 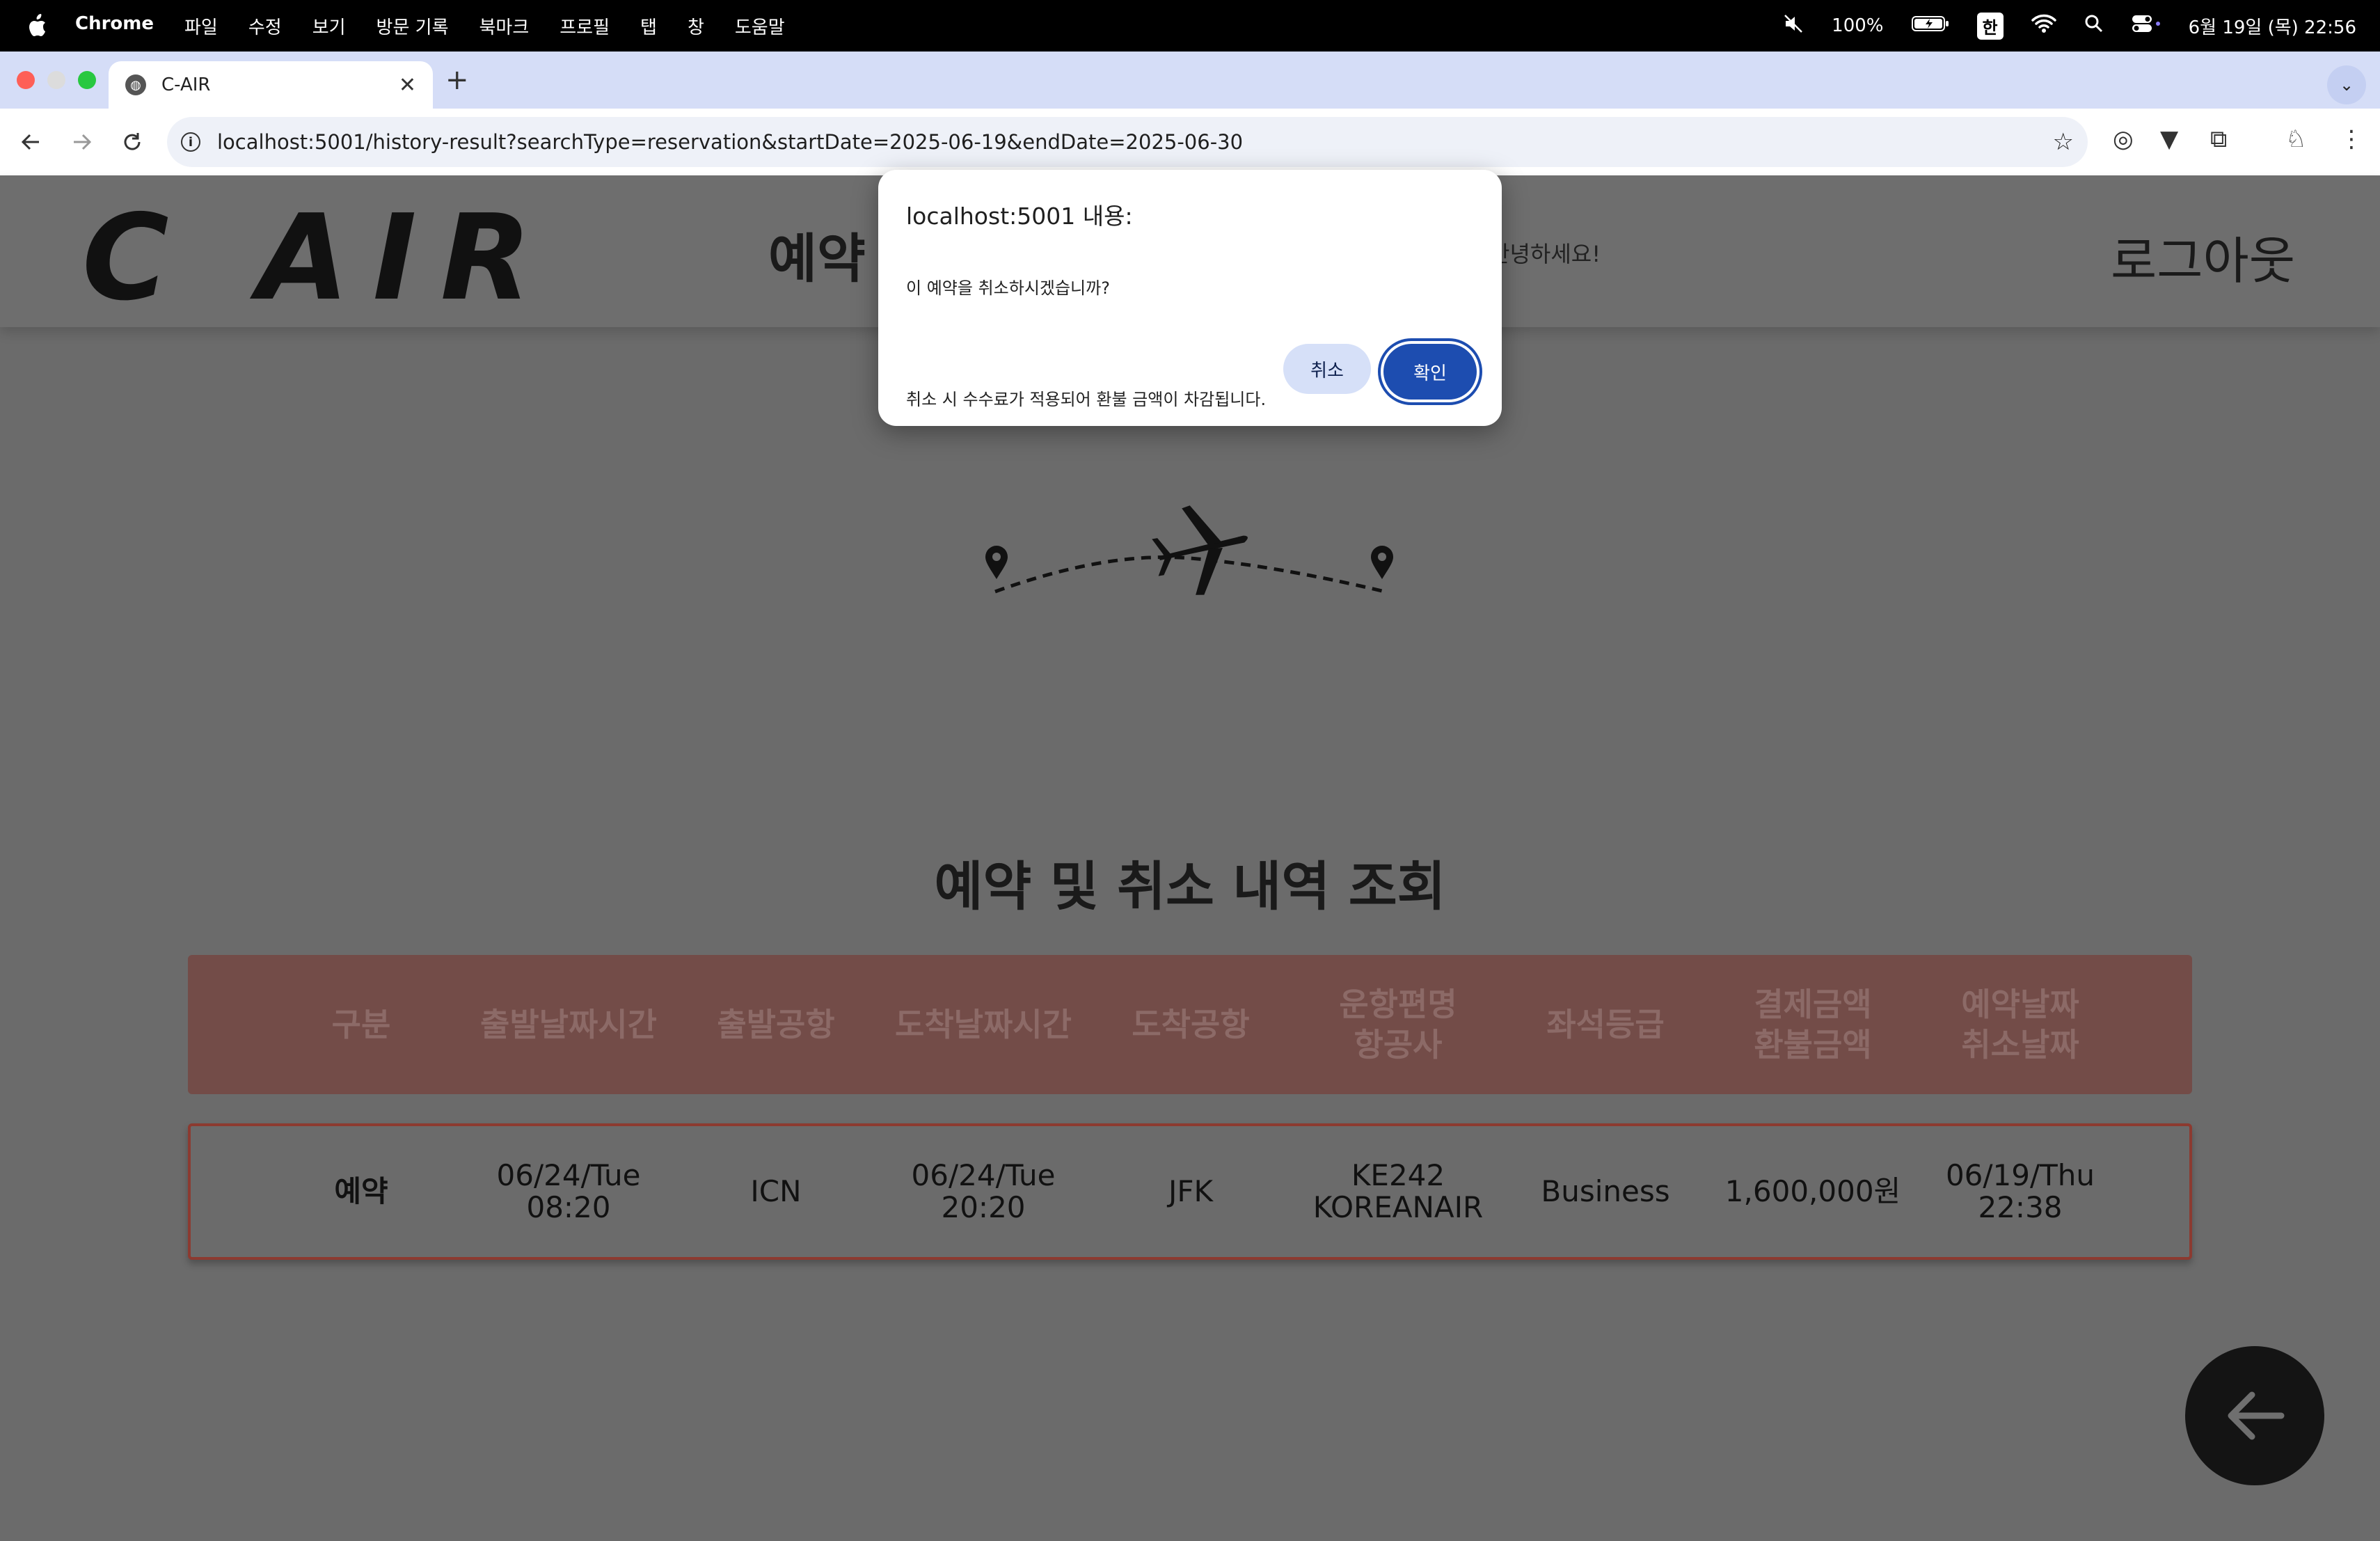 I want to click on header-arrival-airport: 도착공항, so click(x=1191, y=1024).